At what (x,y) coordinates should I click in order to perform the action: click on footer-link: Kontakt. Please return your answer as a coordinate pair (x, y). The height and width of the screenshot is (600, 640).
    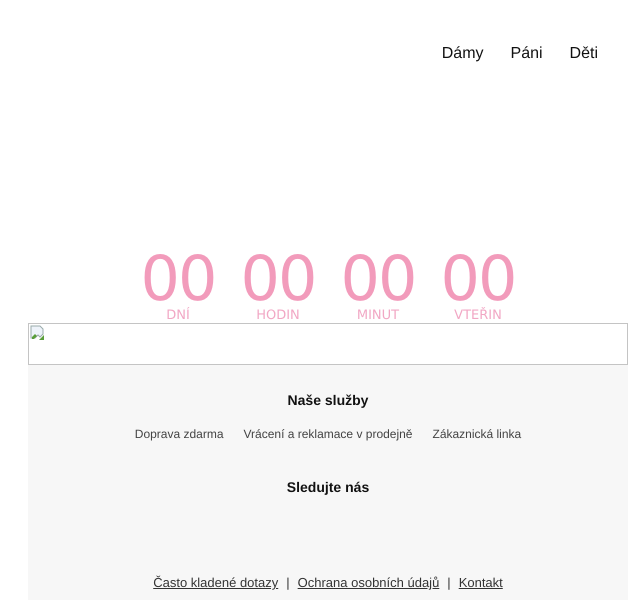
    Looking at the image, I should click on (480, 582).